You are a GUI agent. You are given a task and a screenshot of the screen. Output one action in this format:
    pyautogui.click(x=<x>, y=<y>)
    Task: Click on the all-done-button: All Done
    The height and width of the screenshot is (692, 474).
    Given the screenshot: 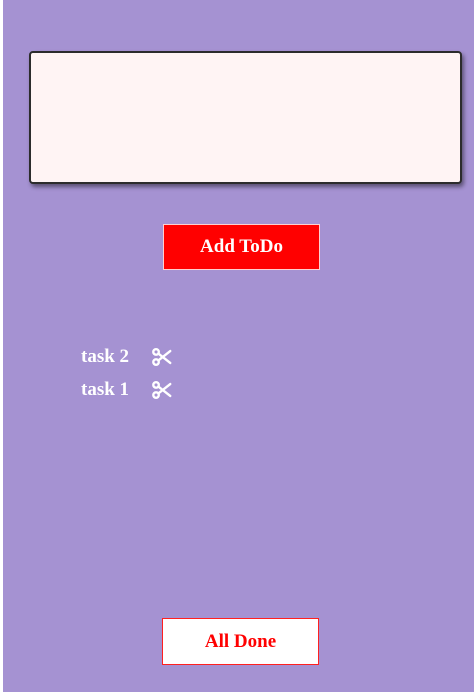 What is the action you would take?
    pyautogui.click(x=240, y=641)
    